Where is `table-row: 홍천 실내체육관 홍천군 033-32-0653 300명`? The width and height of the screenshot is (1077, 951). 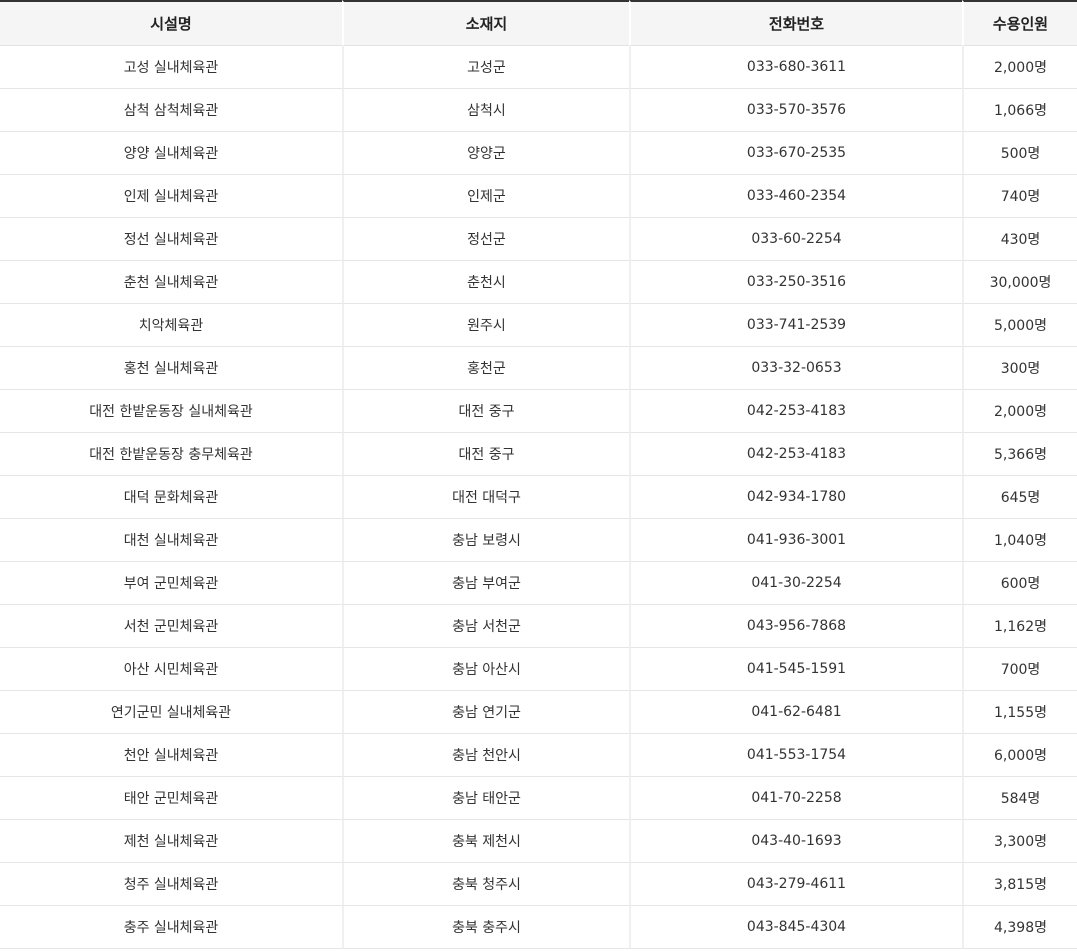 table-row: 홍천 실내체육관 홍천군 033-32-0653 300명 is located at coordinates (538, 368).